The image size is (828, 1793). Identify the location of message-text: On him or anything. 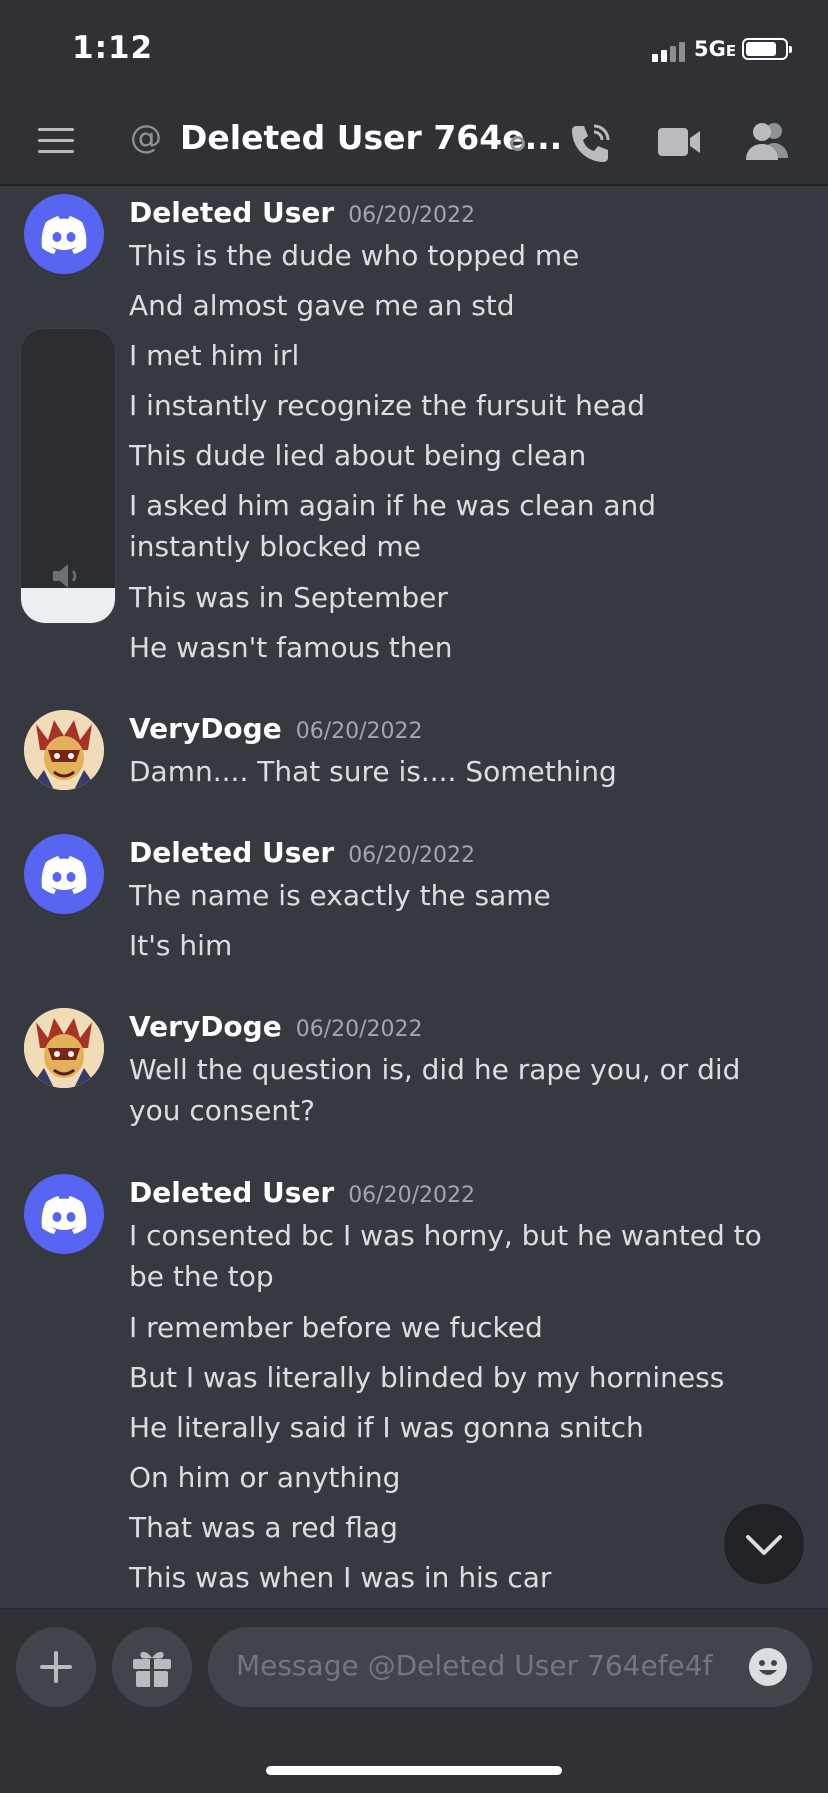
(454, 1477).